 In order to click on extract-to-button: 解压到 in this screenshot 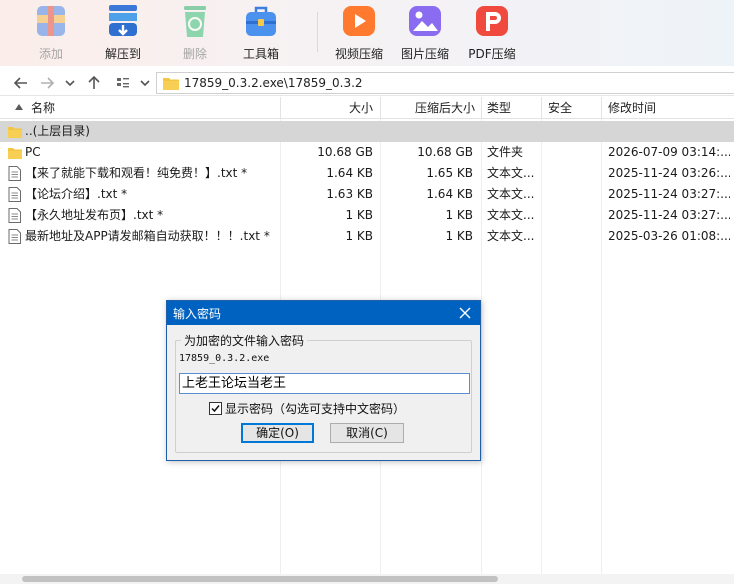, I will do `click(123, 33)`.